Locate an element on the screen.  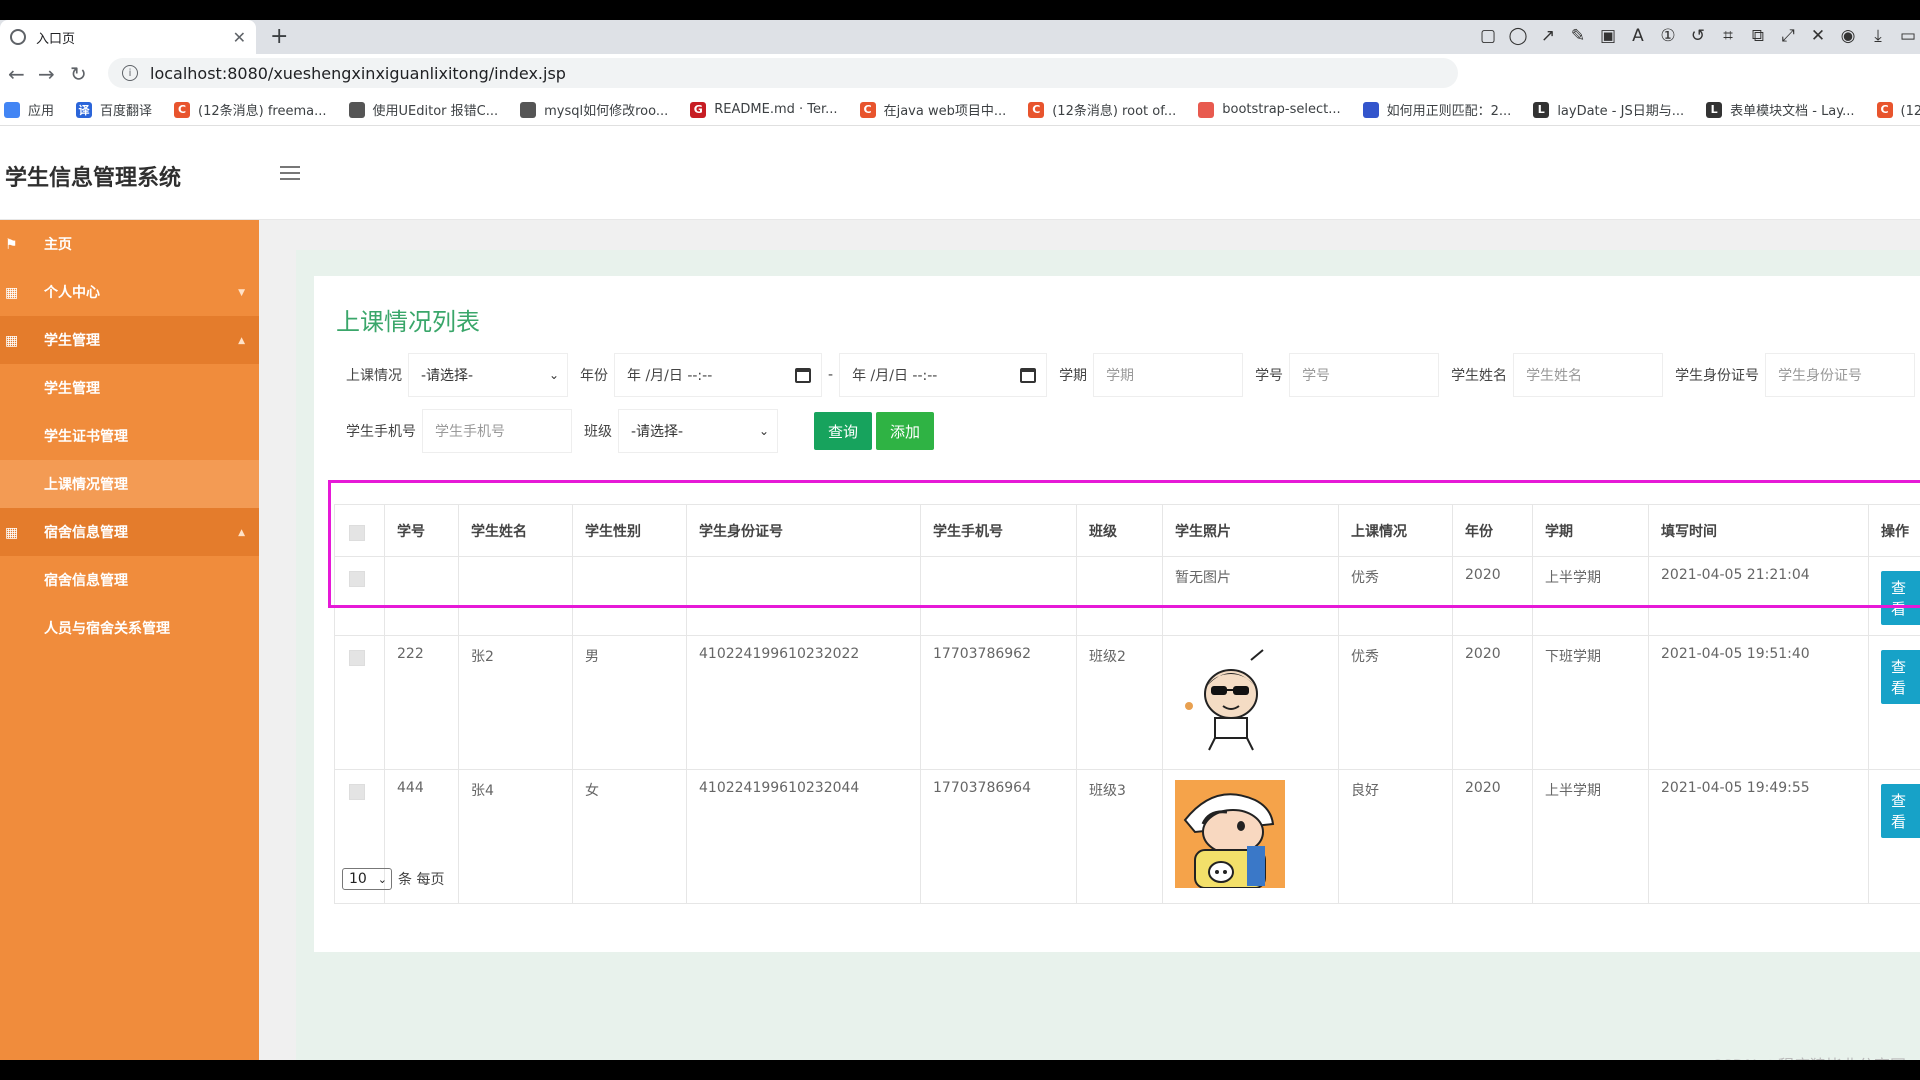
name-label: 学生姓名 is located at coordinates (1479, 376).